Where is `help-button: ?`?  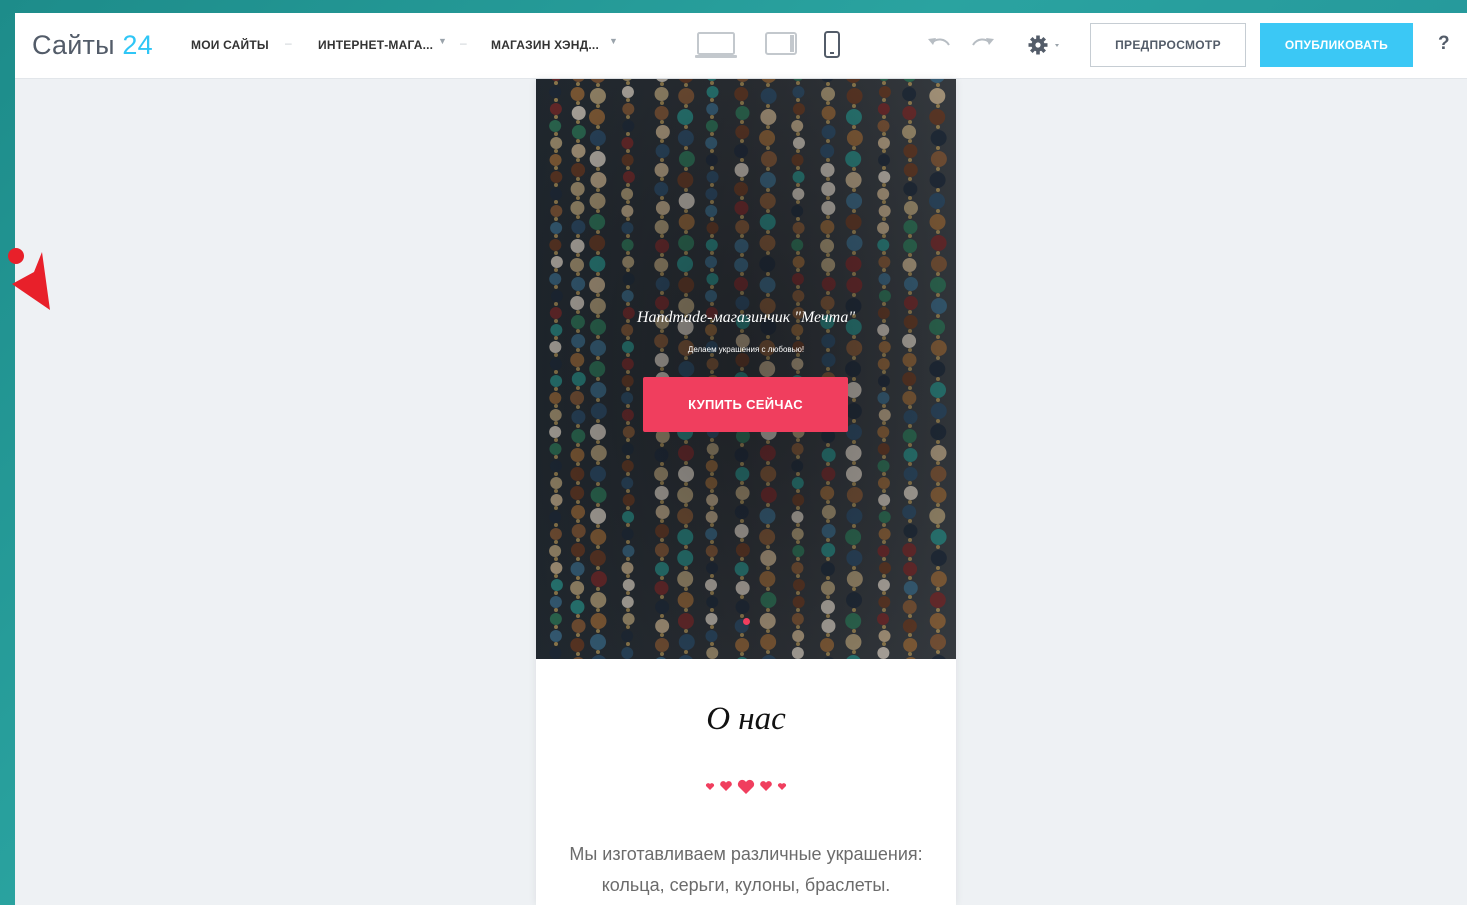
help-button: ? is located at coordinates (1444, 44).